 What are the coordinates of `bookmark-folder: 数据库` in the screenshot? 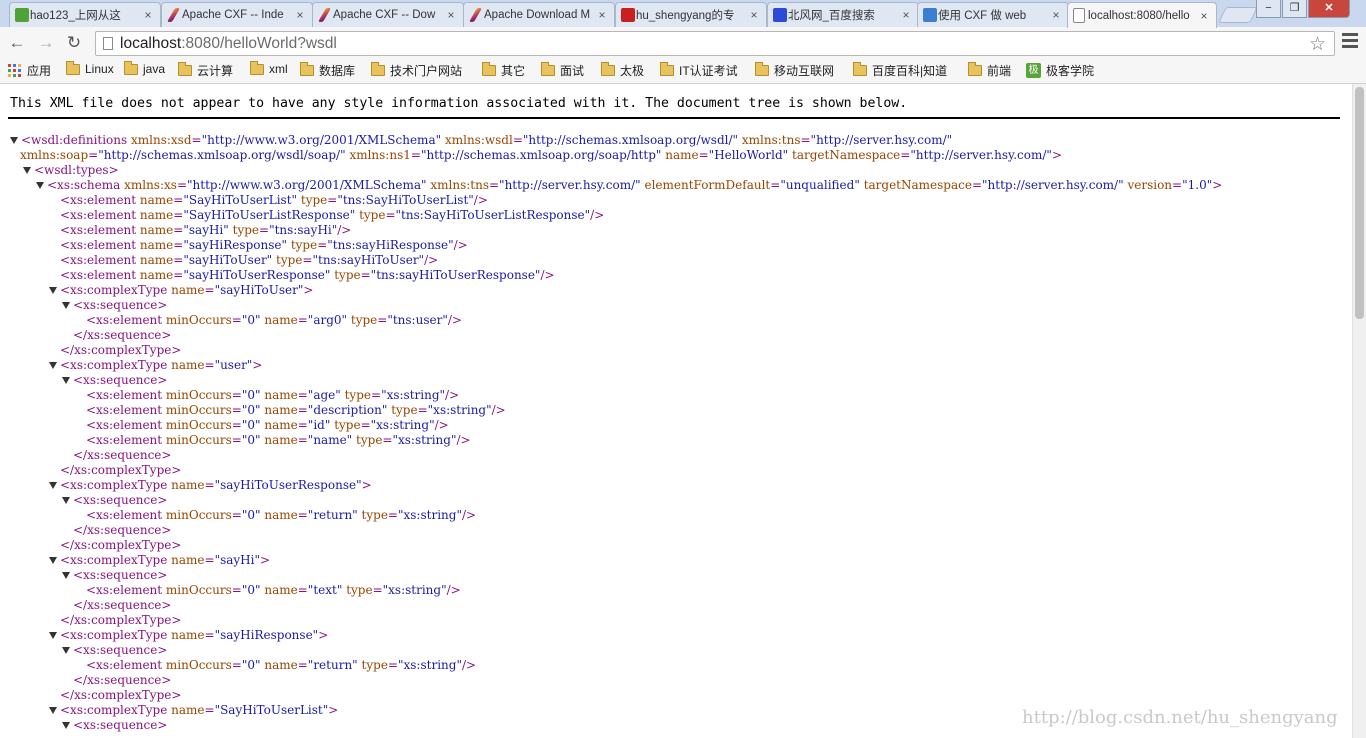 It's located at (327, 70).